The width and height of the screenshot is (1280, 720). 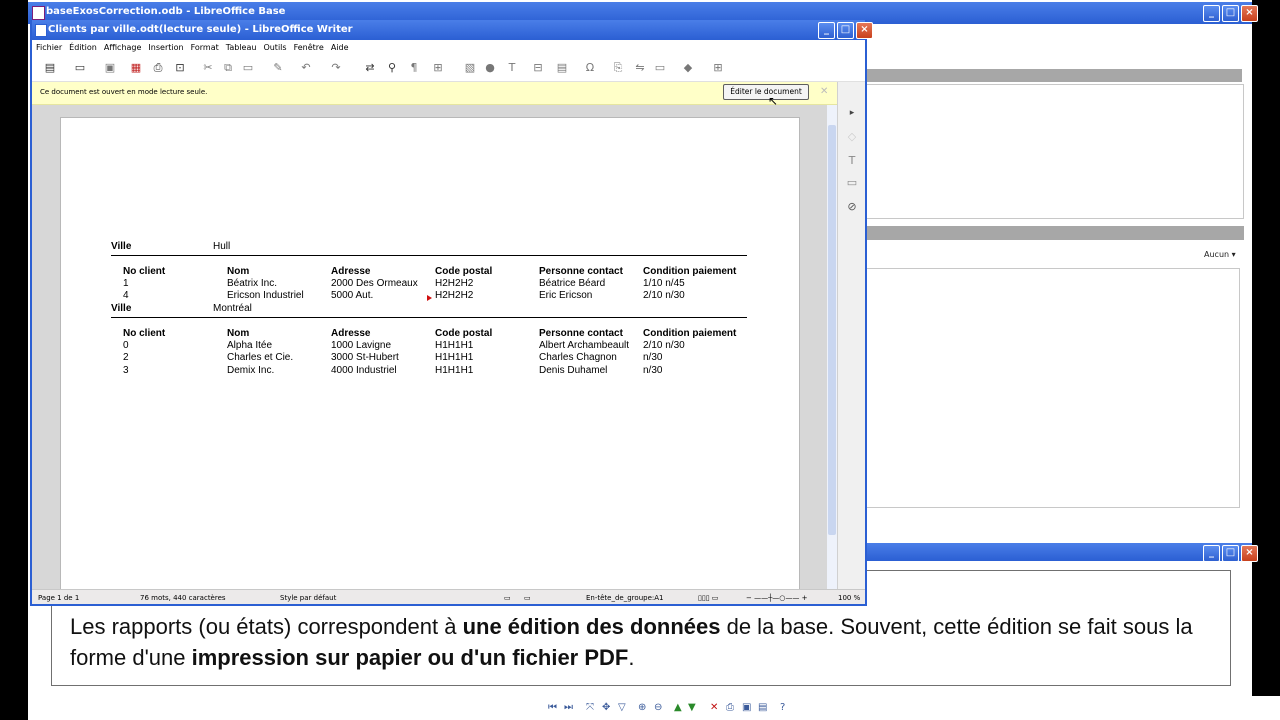 I want to click on group-city: Montréal, so click(x=232, y=308).